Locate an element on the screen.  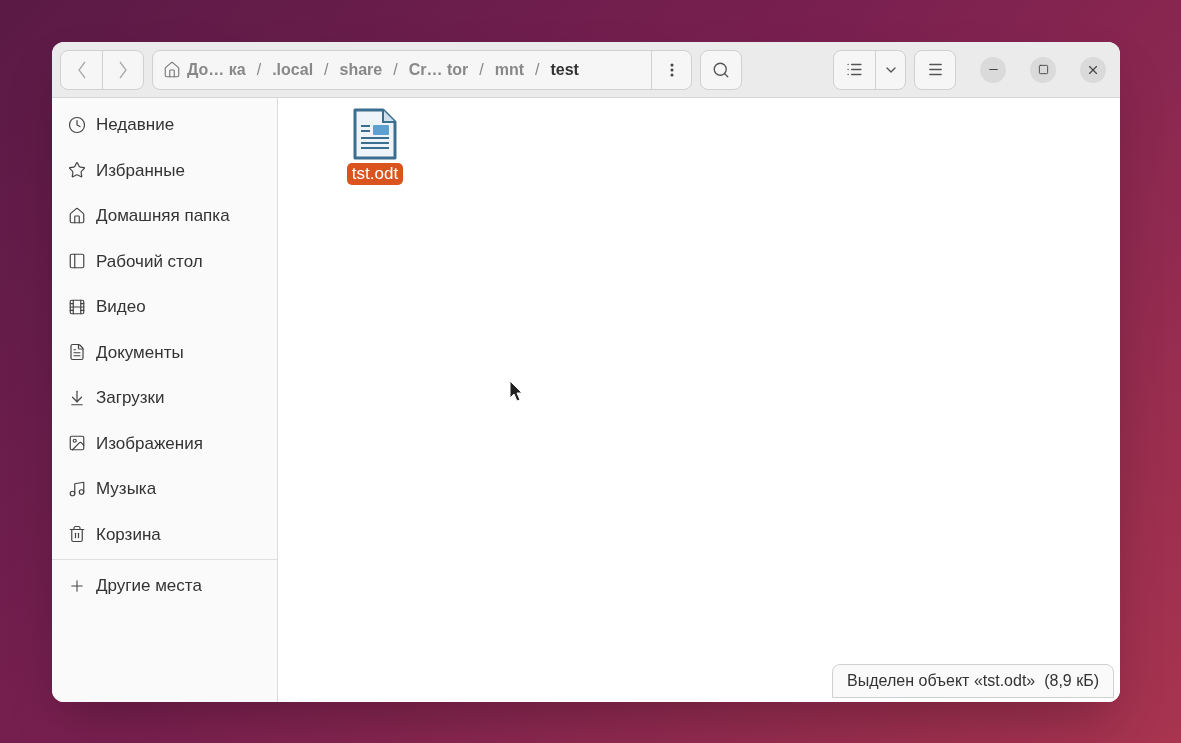
trash-icon is located at coordinates (77, 534).